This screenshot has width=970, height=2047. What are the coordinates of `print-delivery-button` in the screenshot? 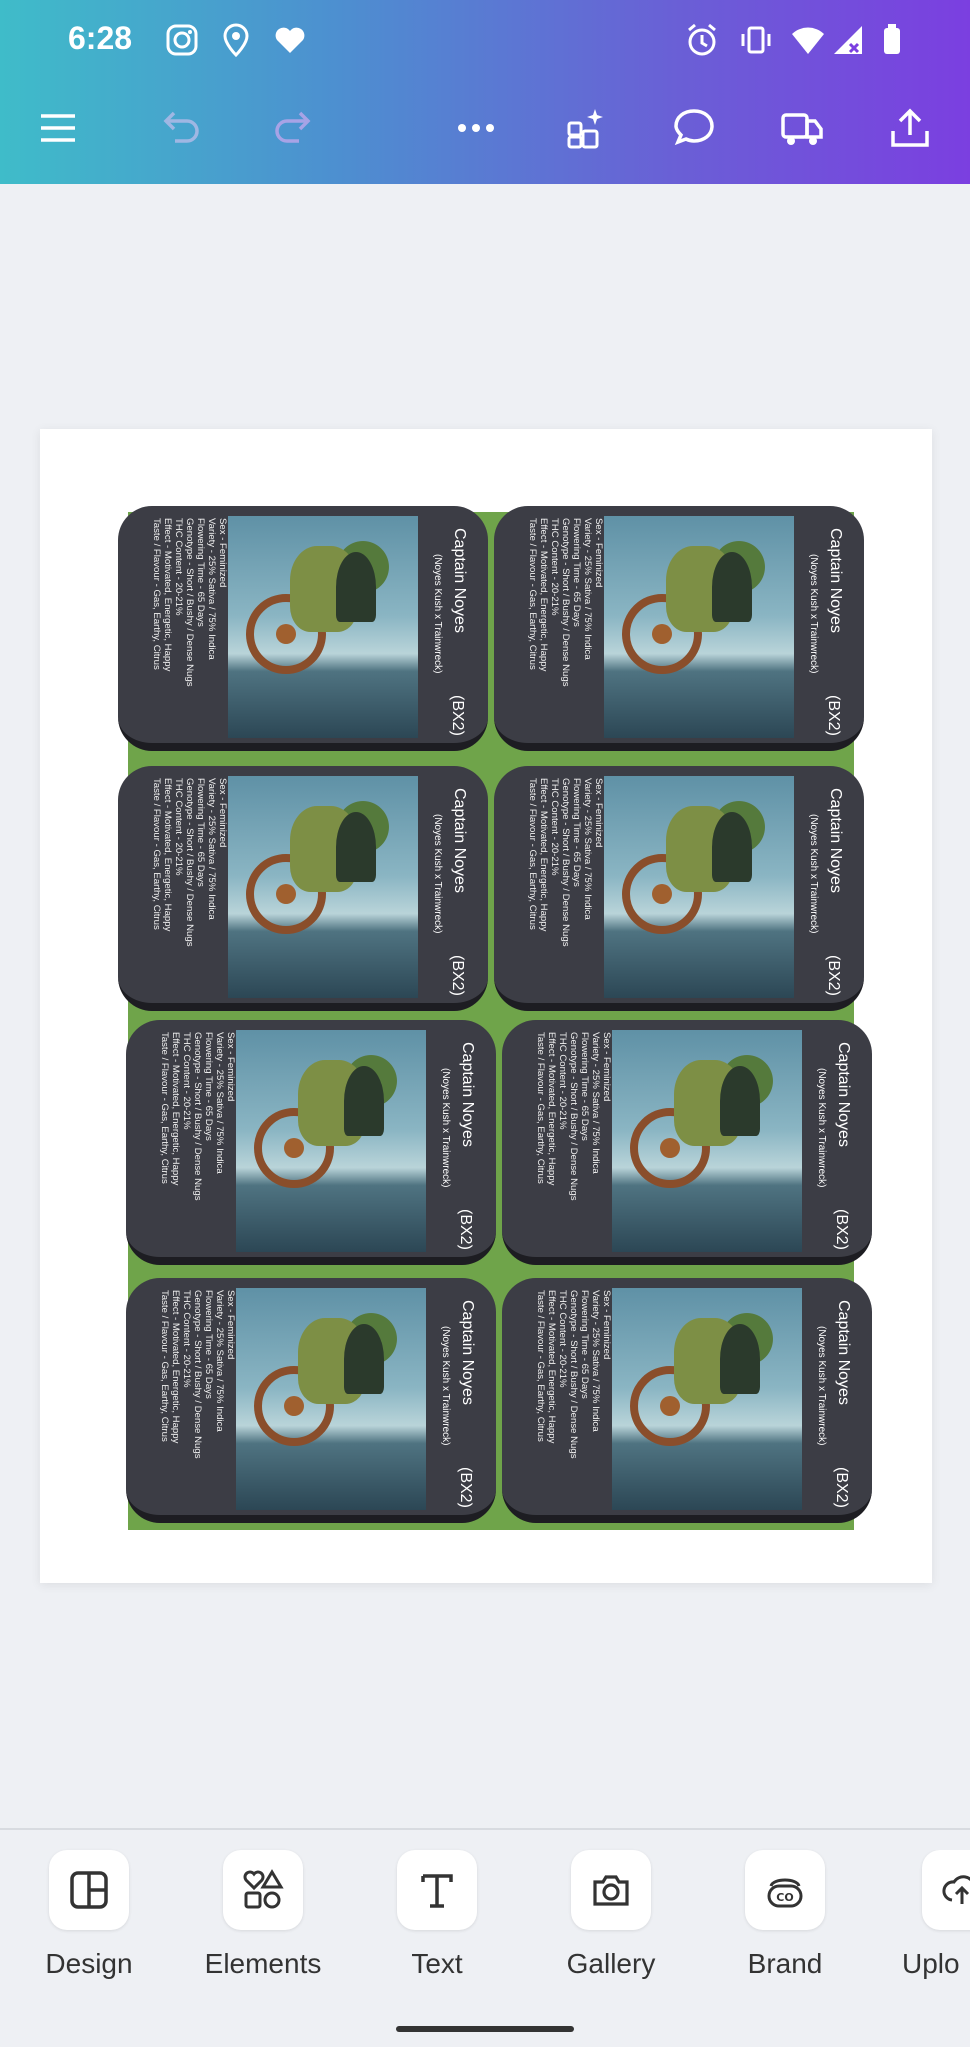 It's located at (802, 128).